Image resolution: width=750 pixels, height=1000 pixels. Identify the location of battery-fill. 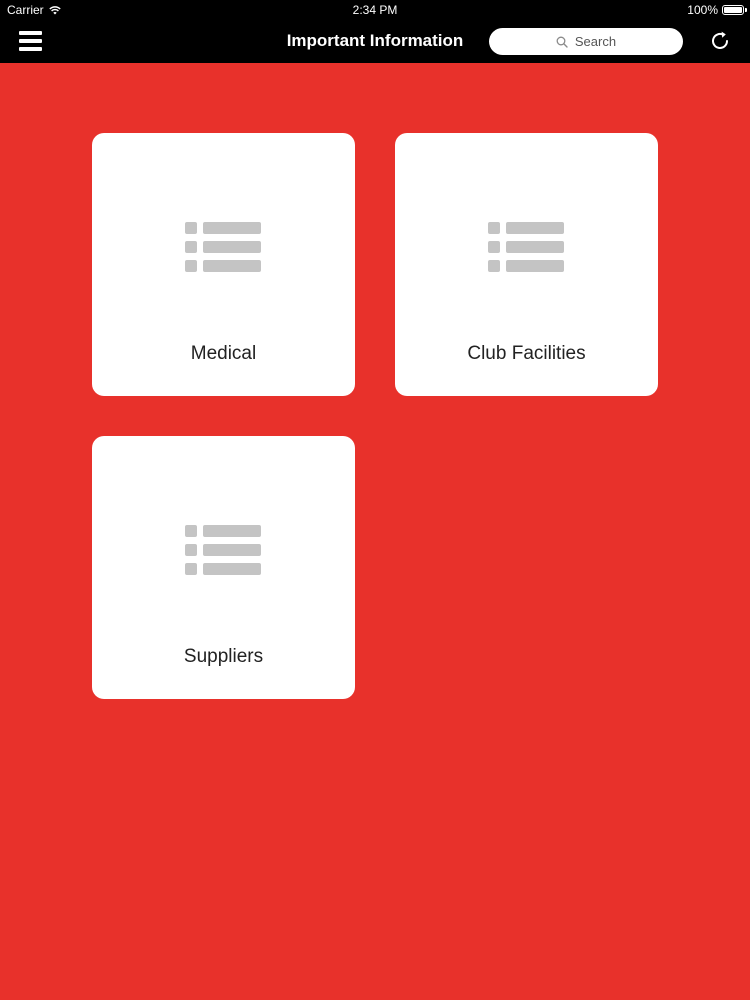
(733, 10).